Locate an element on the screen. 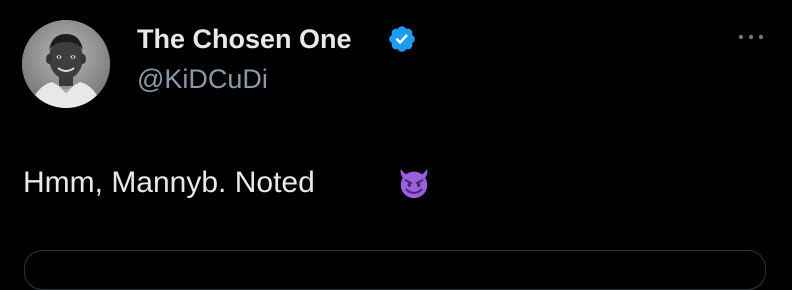  more-options-icon is located at coordinates (751, 37).